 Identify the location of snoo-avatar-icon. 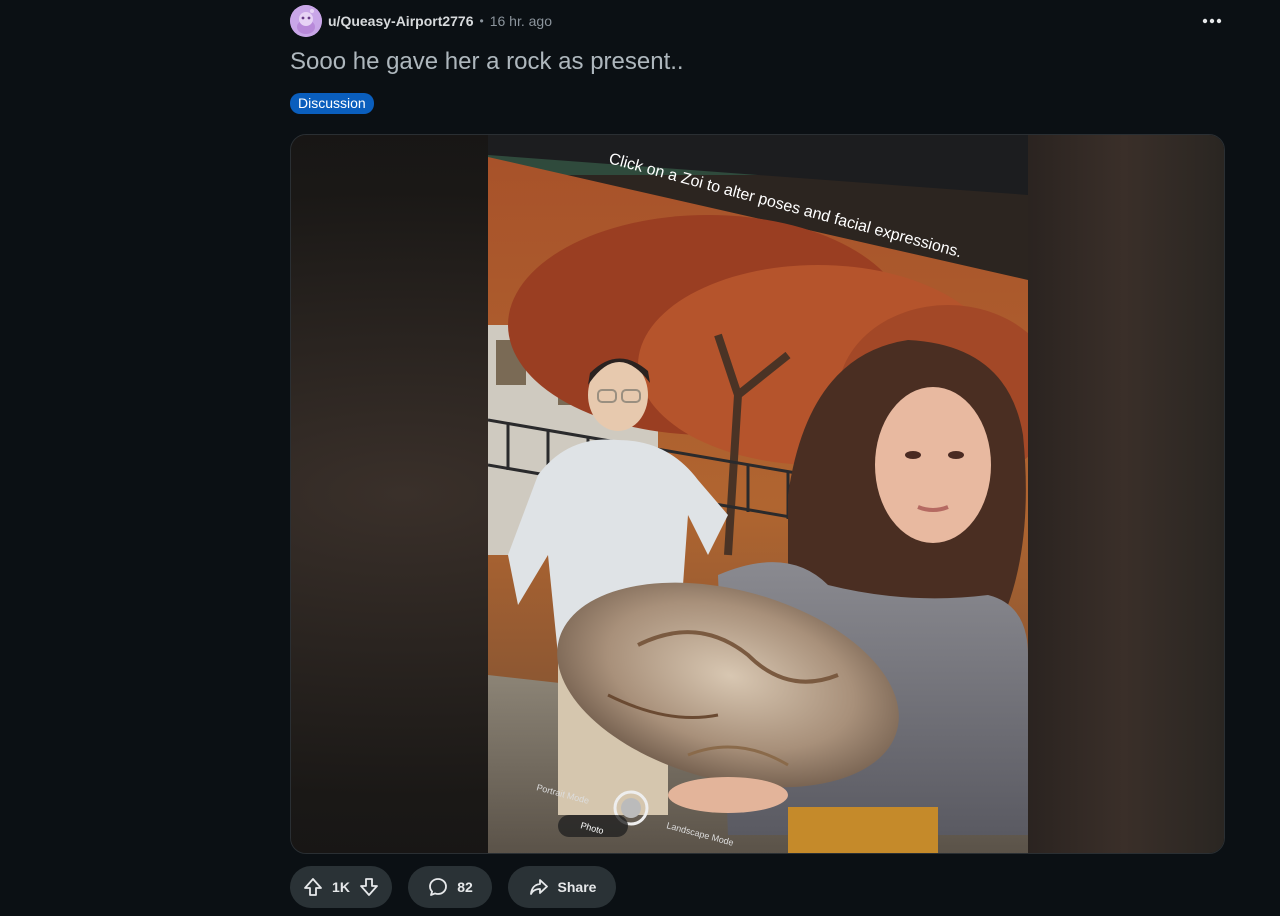
(306, 21).